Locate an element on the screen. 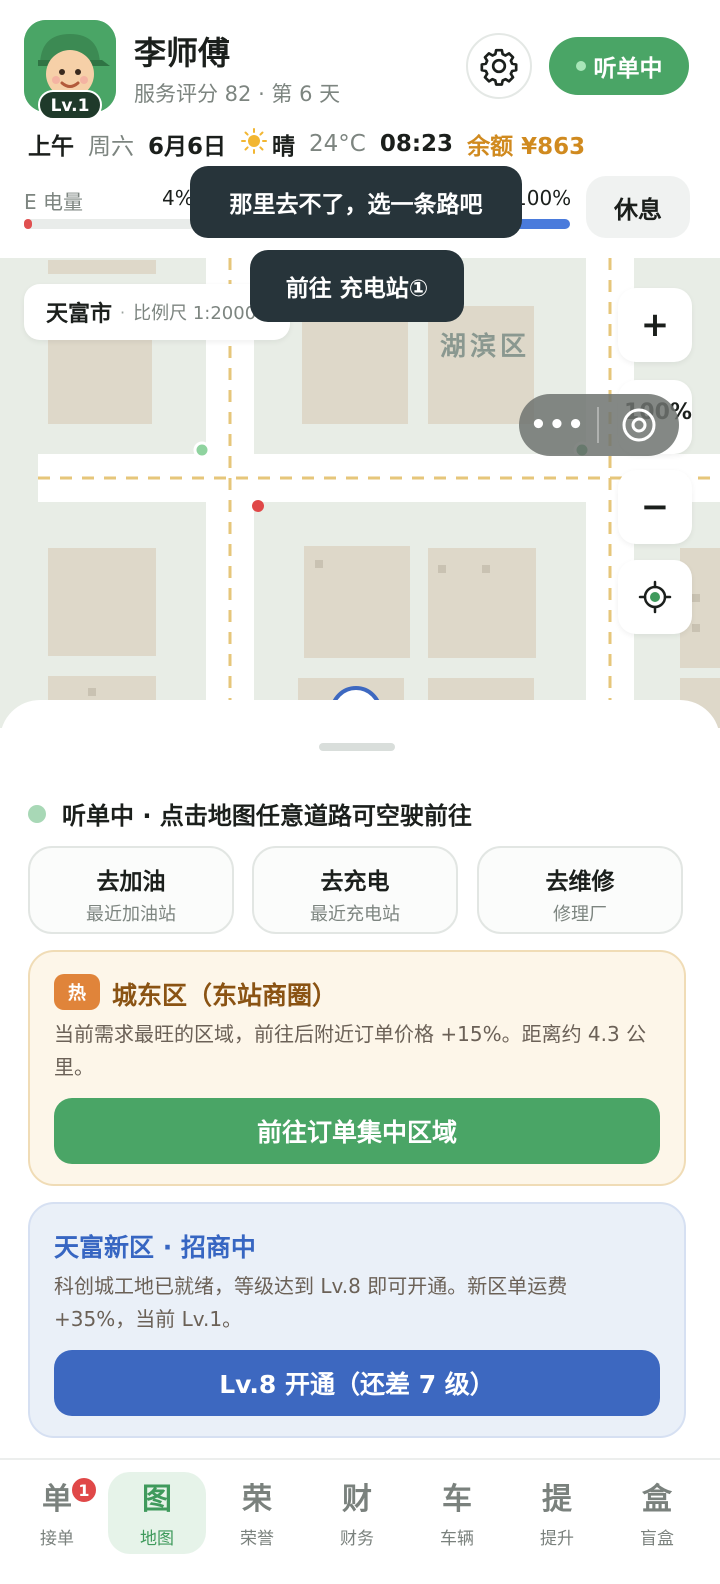 Image resolution: width=720 pixels, height=1584 pixels. go-repair-button: 去维修 修理厂 is located at coordinates (580, 890).